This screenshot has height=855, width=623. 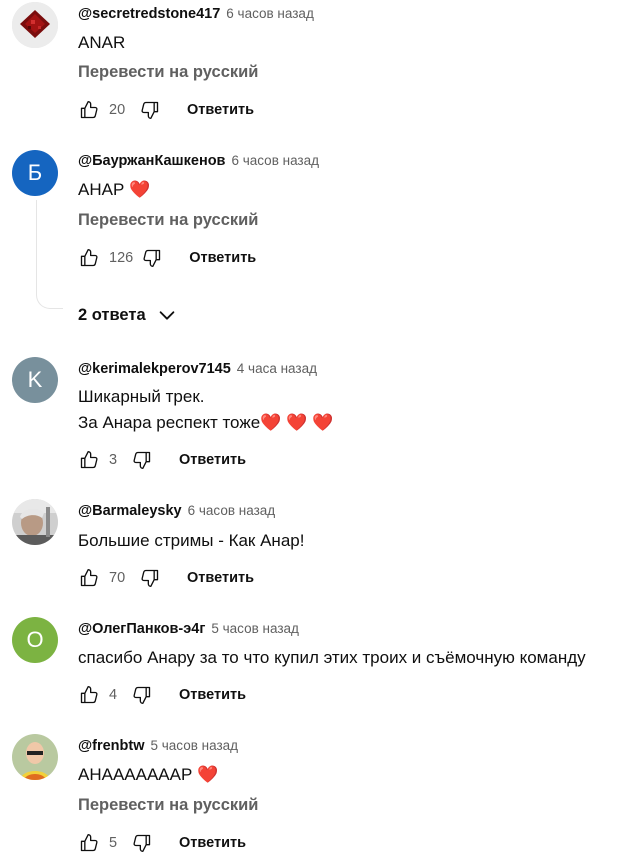 I want to click on like-count: 126, so click(x=121, y=258).